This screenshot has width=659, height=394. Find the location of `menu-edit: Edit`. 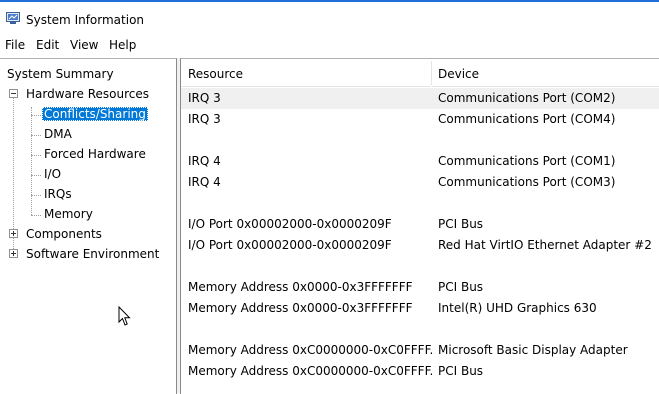

menu-edit: Edit is located at coordinates (47, 45).